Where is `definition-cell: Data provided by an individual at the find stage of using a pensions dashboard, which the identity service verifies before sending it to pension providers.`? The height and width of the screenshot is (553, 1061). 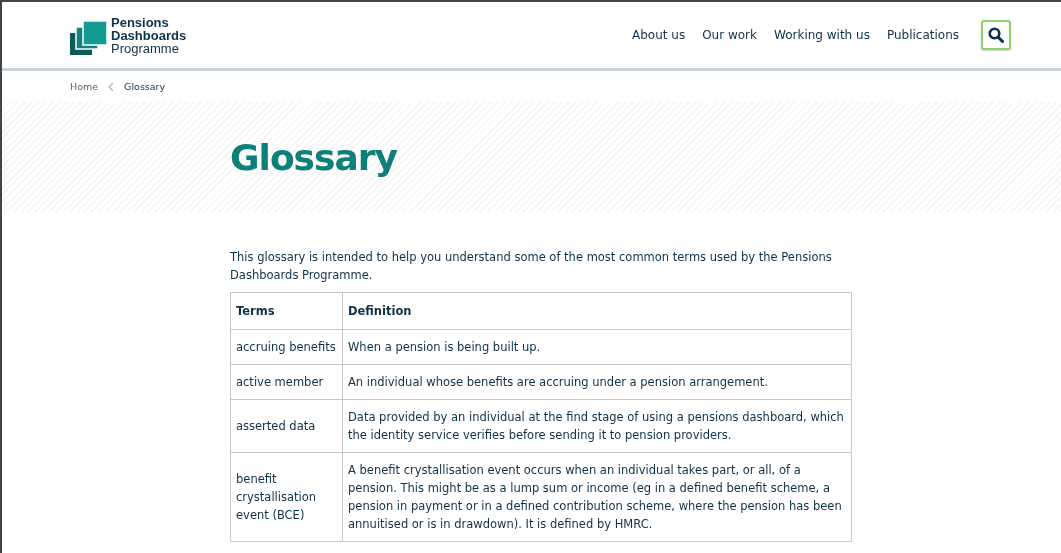
definition-cell: Data provided by an individual at the find stage of using a pensions dashboard, which the identity service verifies before sending it to pension providers. is located at coordinates (597, 426).